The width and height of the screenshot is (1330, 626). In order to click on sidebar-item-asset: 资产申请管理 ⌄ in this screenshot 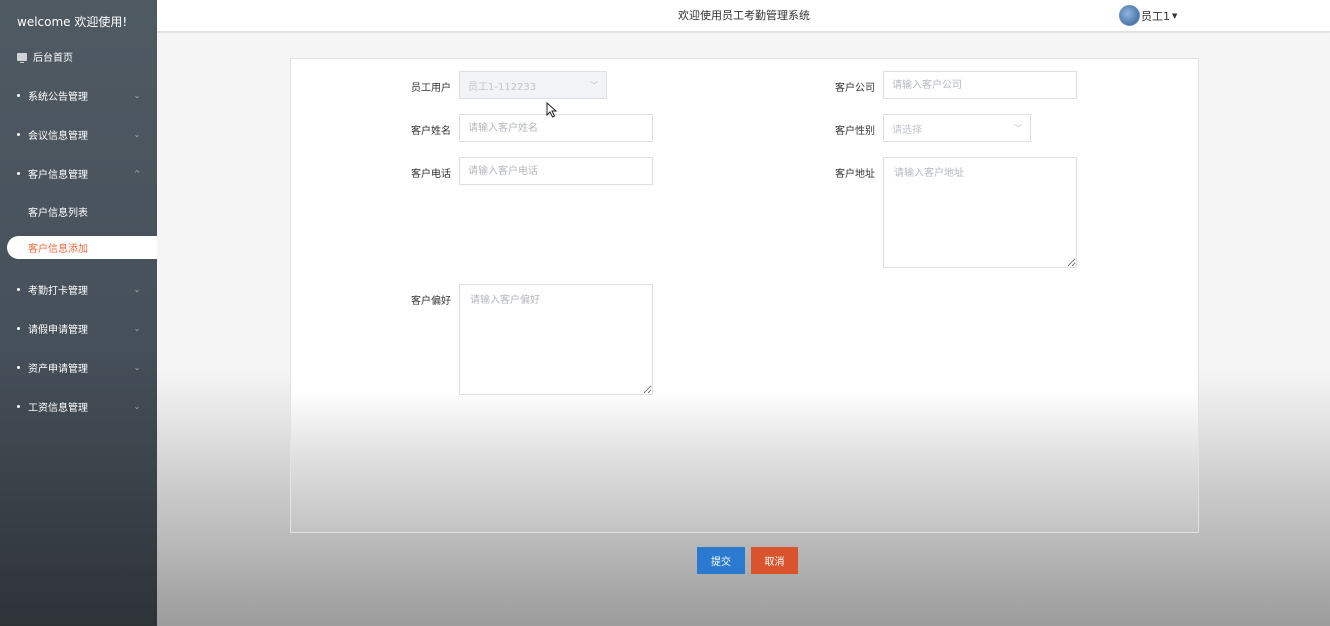, I will do `click(78, 367)`.